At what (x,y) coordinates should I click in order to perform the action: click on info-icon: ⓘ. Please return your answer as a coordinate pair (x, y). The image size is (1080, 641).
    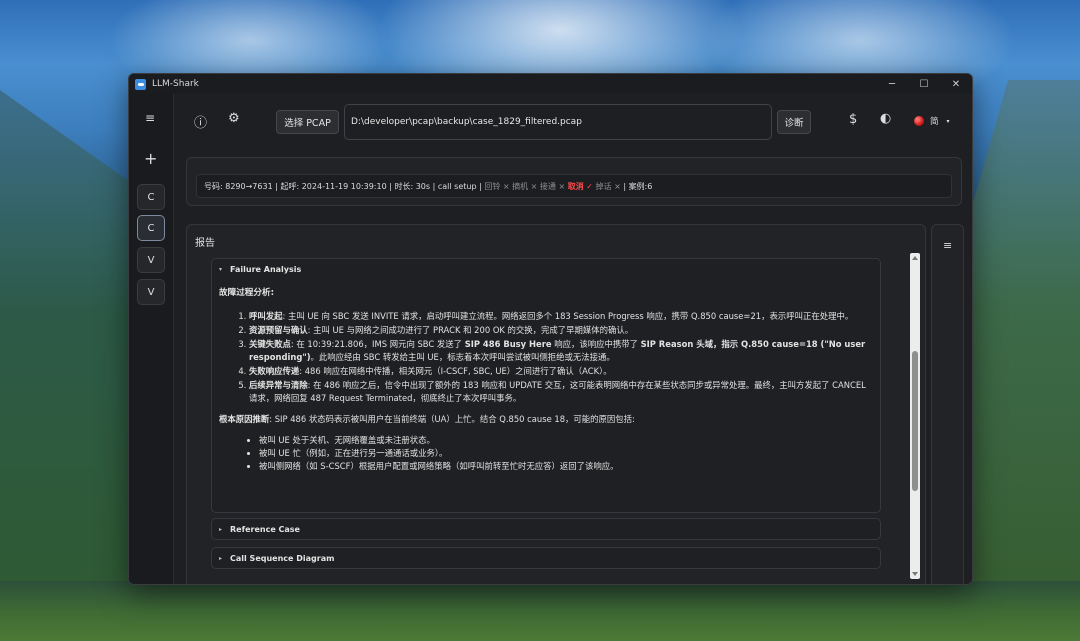
    Looking at the image, I should click on (200, 121).